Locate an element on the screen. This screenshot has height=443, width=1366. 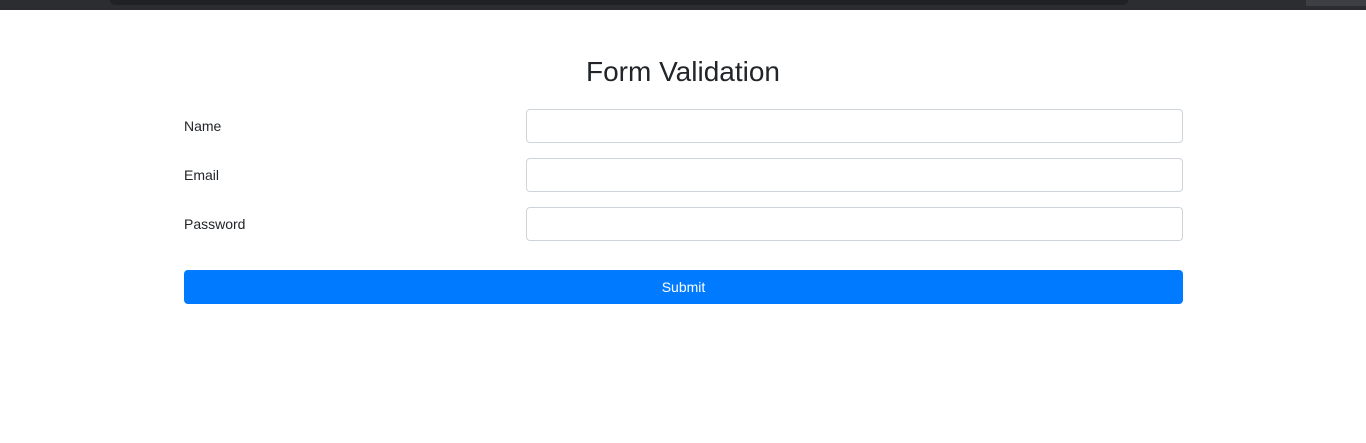
password-row: Password is located at coordinates (683, 224).